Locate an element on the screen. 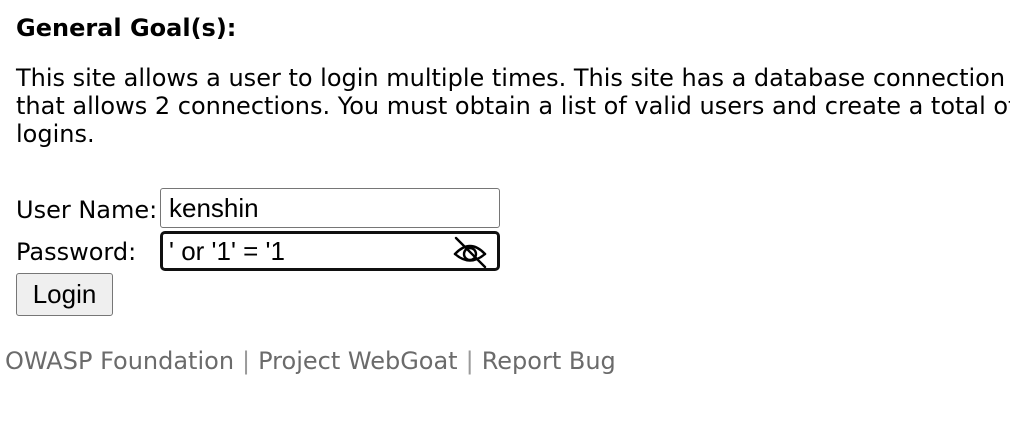 The height and width of the screenshot is (432, 1010). password-visibility-toggle is located at coordinates (470, 252).